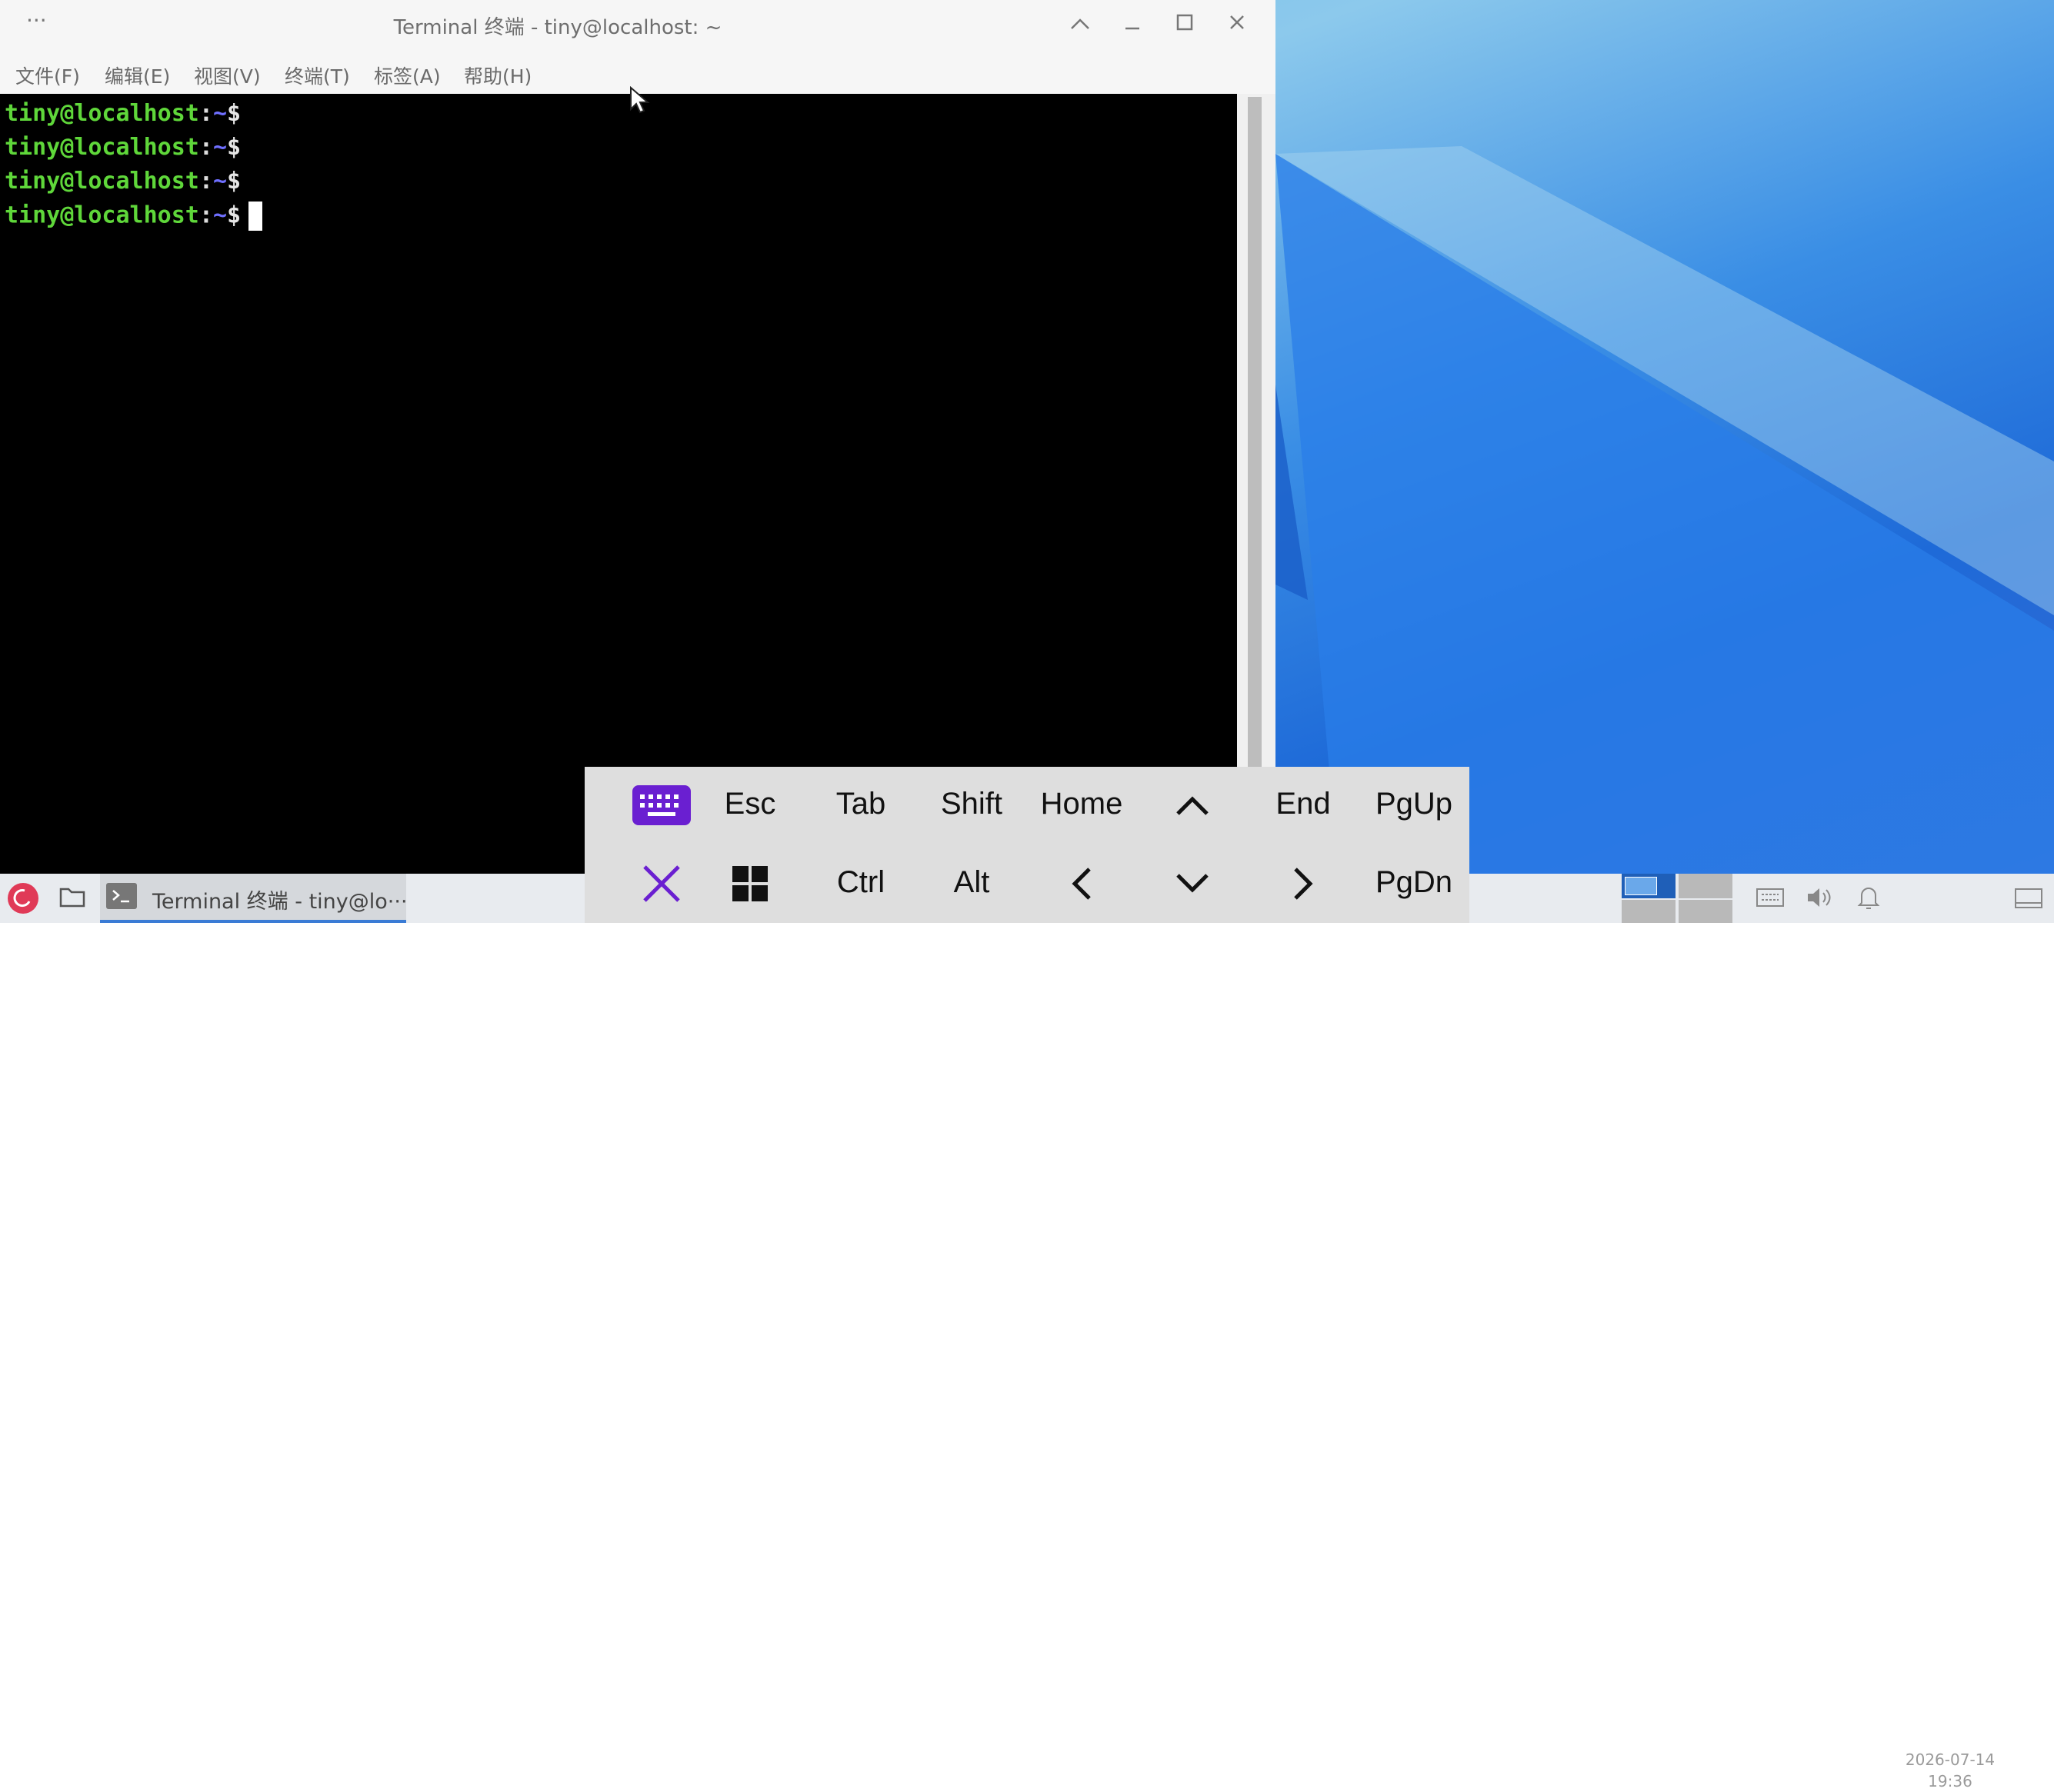 This screenshot has height=1792, width=2054. Describe the element at coordinates (23, 898) in the screenshot. I see `debian-logo-icon` at that location.